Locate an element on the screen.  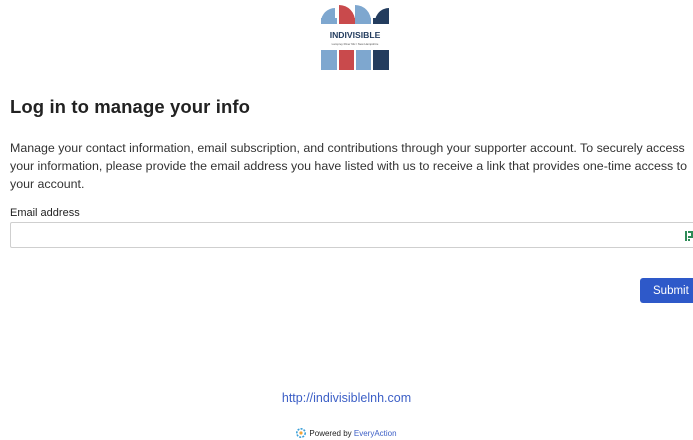
submit-button: Submit is located at coordinates (666, 290).